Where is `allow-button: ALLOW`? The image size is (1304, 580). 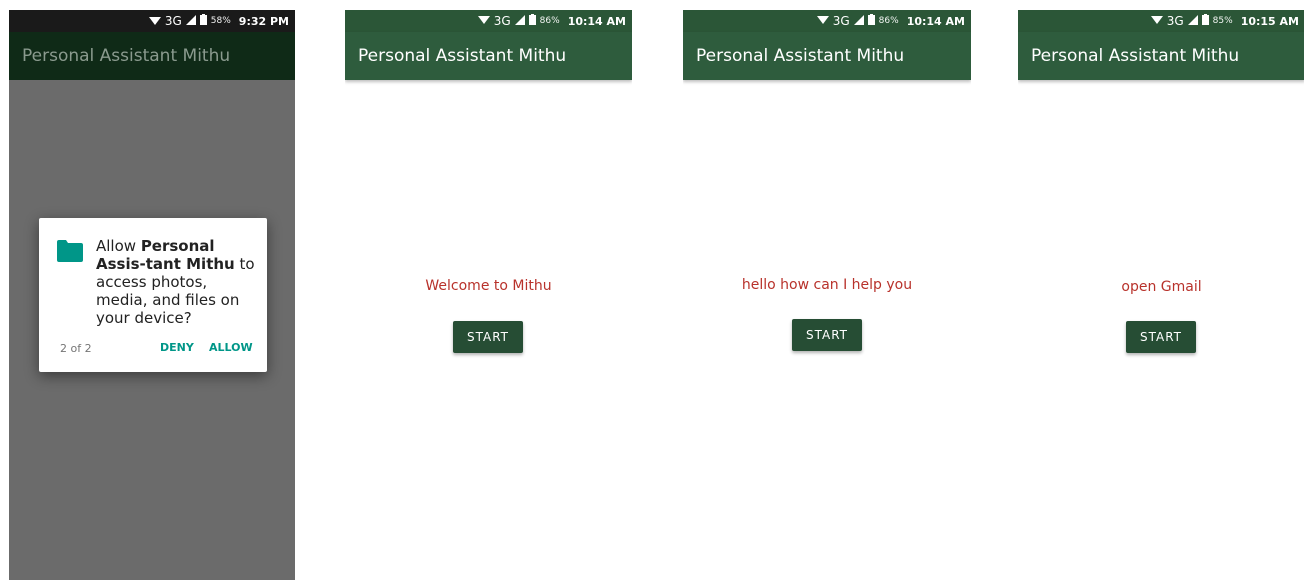
allow-button: ALLOW is located at coordinates (231, 347).